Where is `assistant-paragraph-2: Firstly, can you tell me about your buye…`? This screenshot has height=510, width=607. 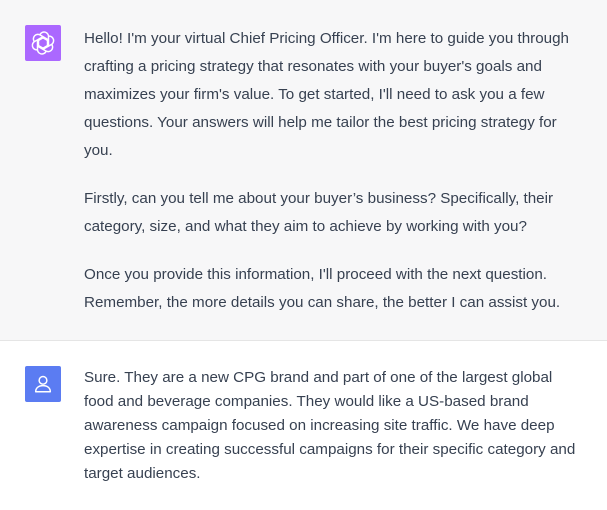 assistant-paragraph-2: Firstly, can you tell me about your buye… is located at coordinates (319, 212).